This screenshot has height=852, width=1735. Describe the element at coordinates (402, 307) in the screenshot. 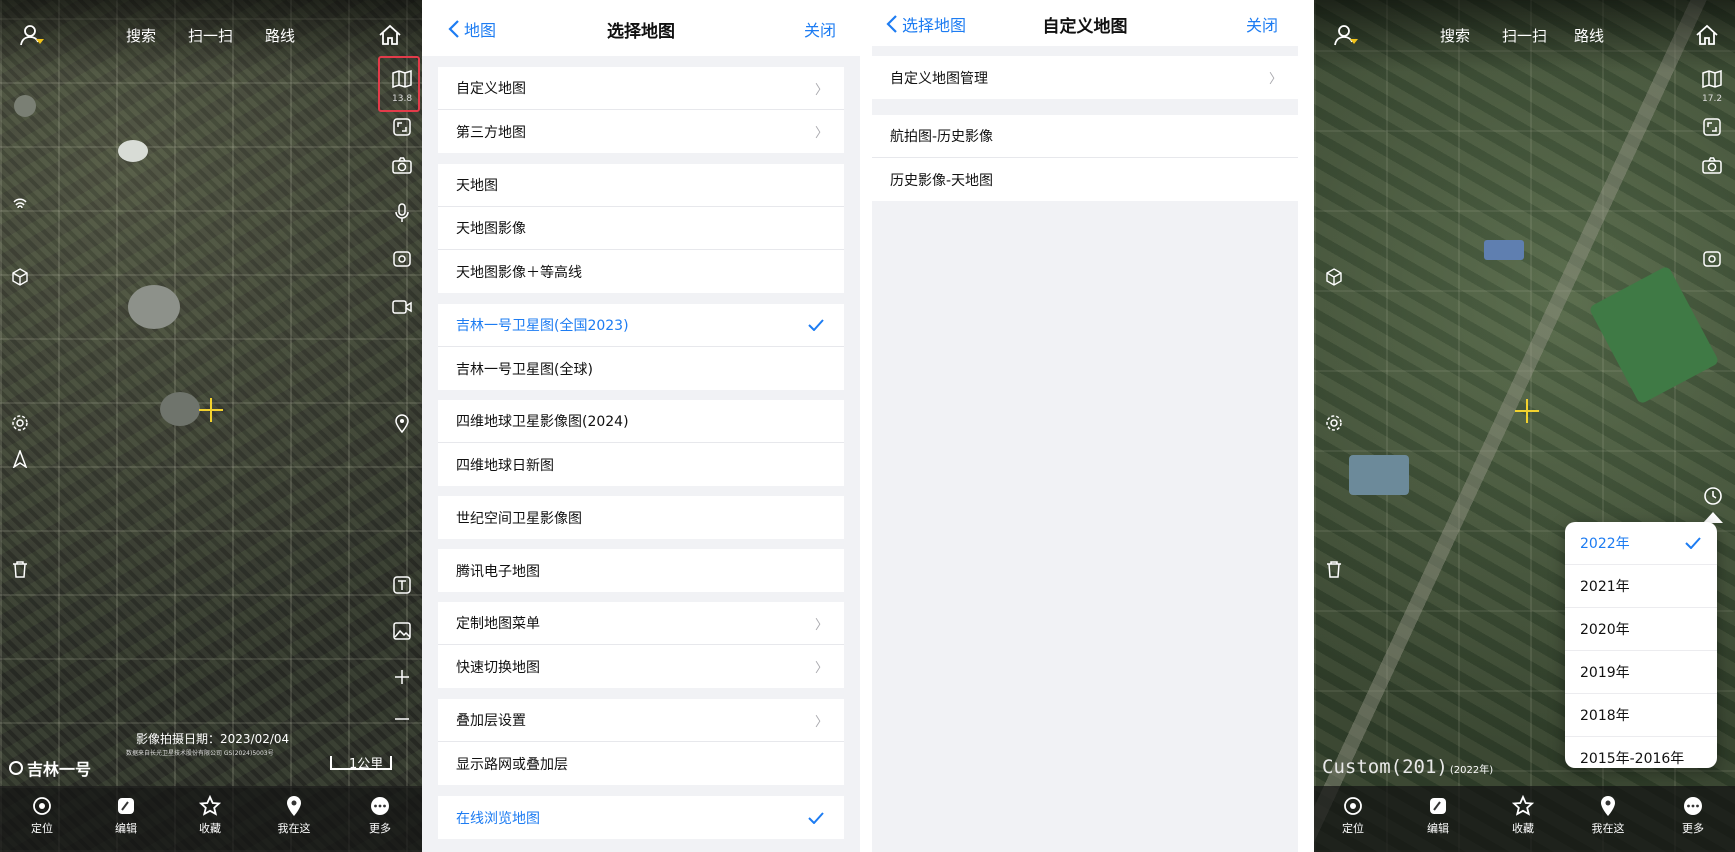

I see `video-icon` at that location.